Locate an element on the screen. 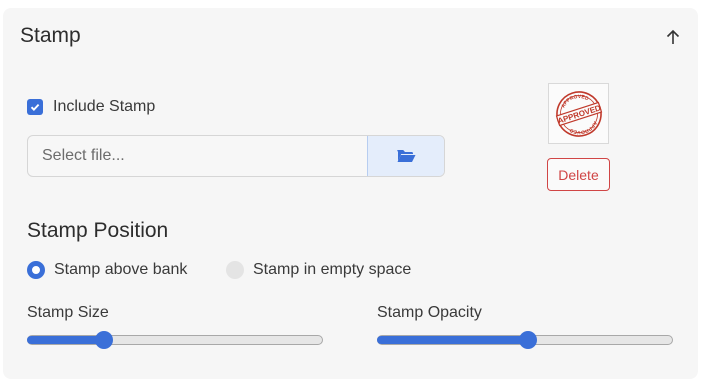 The height and width of the screenshot is (382, 703). radio-stamp-in-empty-space: Stamp in empty space is located at coordinates (318, 270).